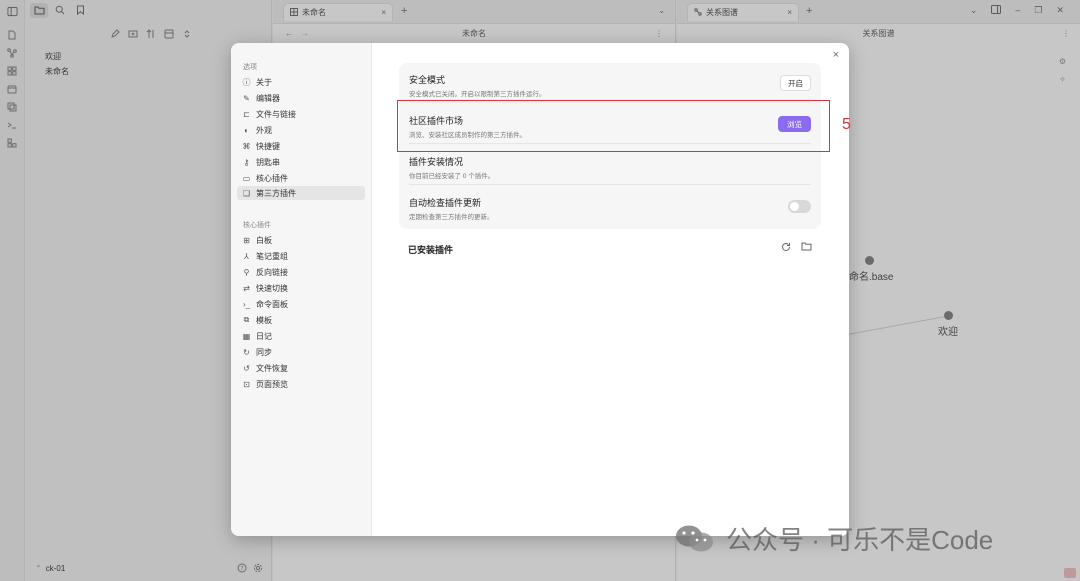 The width and height of the screenshot is (1080, 581). I want to click on sidebar-item-command-palette: ›_ 命令面板, so click(301, 304).